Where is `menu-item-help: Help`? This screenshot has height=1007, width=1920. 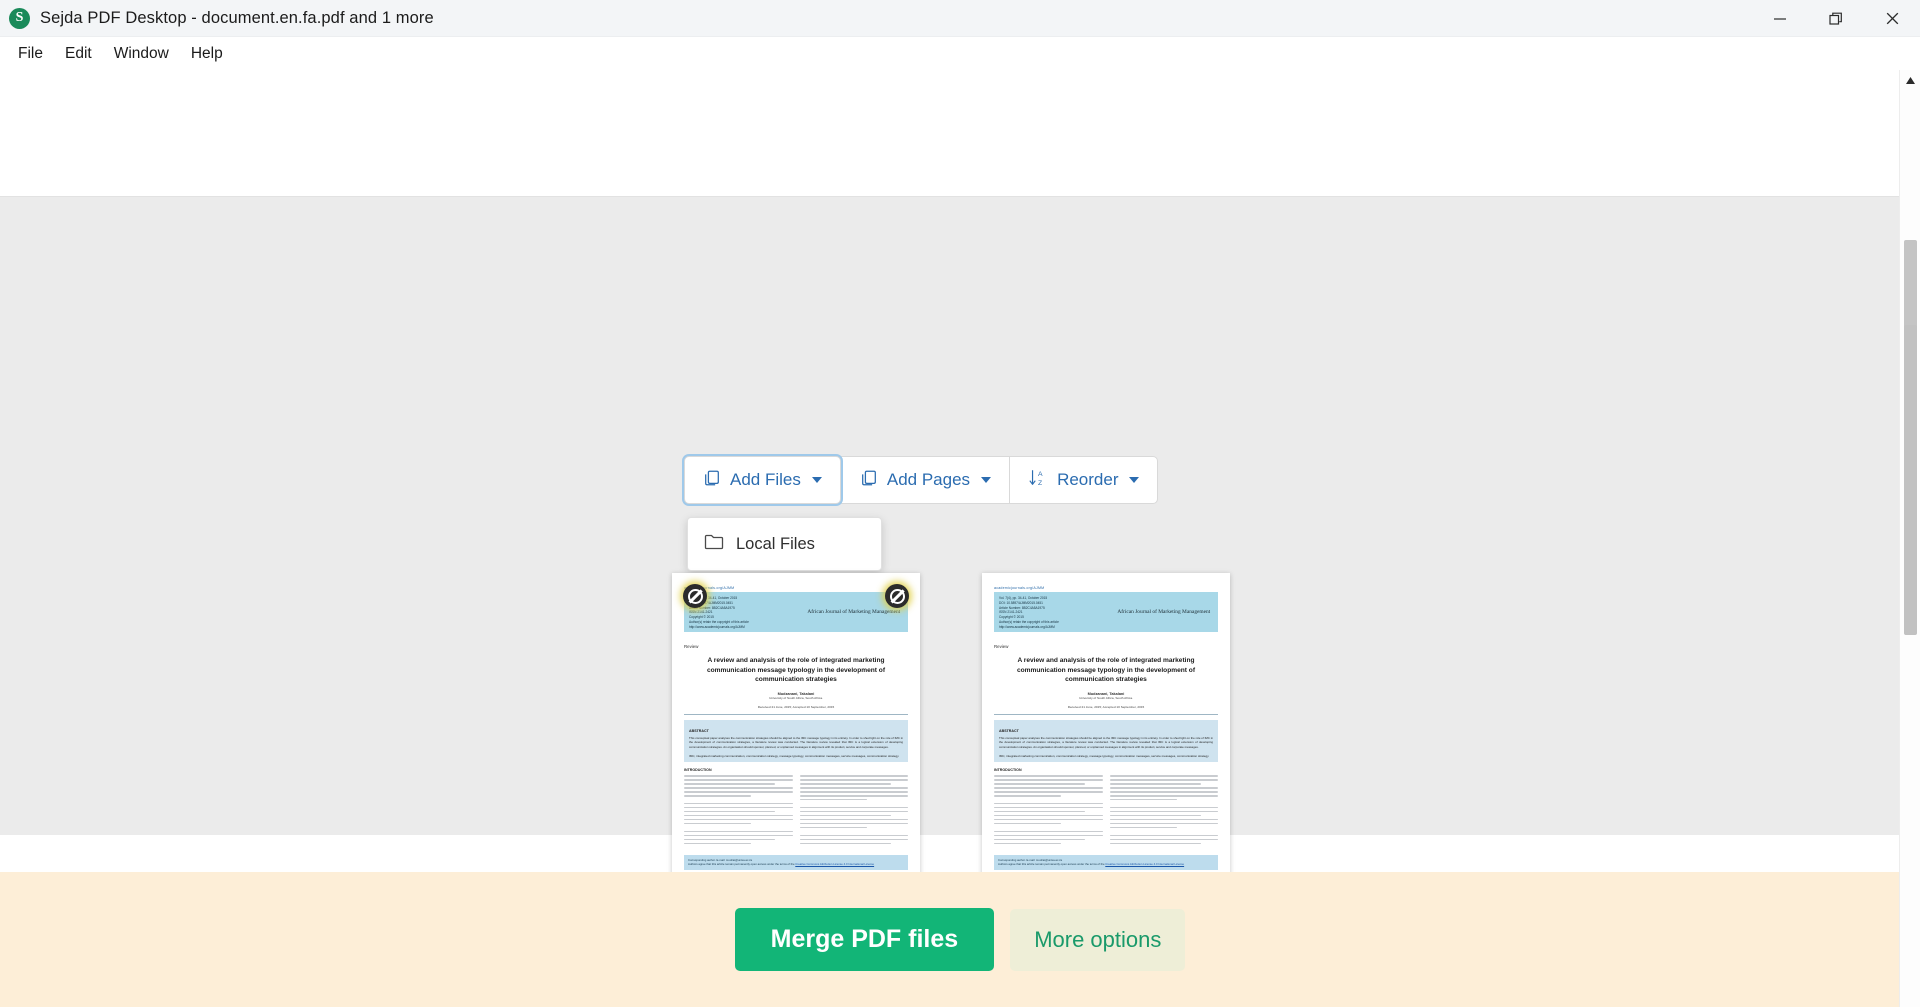 menu-item-help: Help is located at coordinates (207, 54).